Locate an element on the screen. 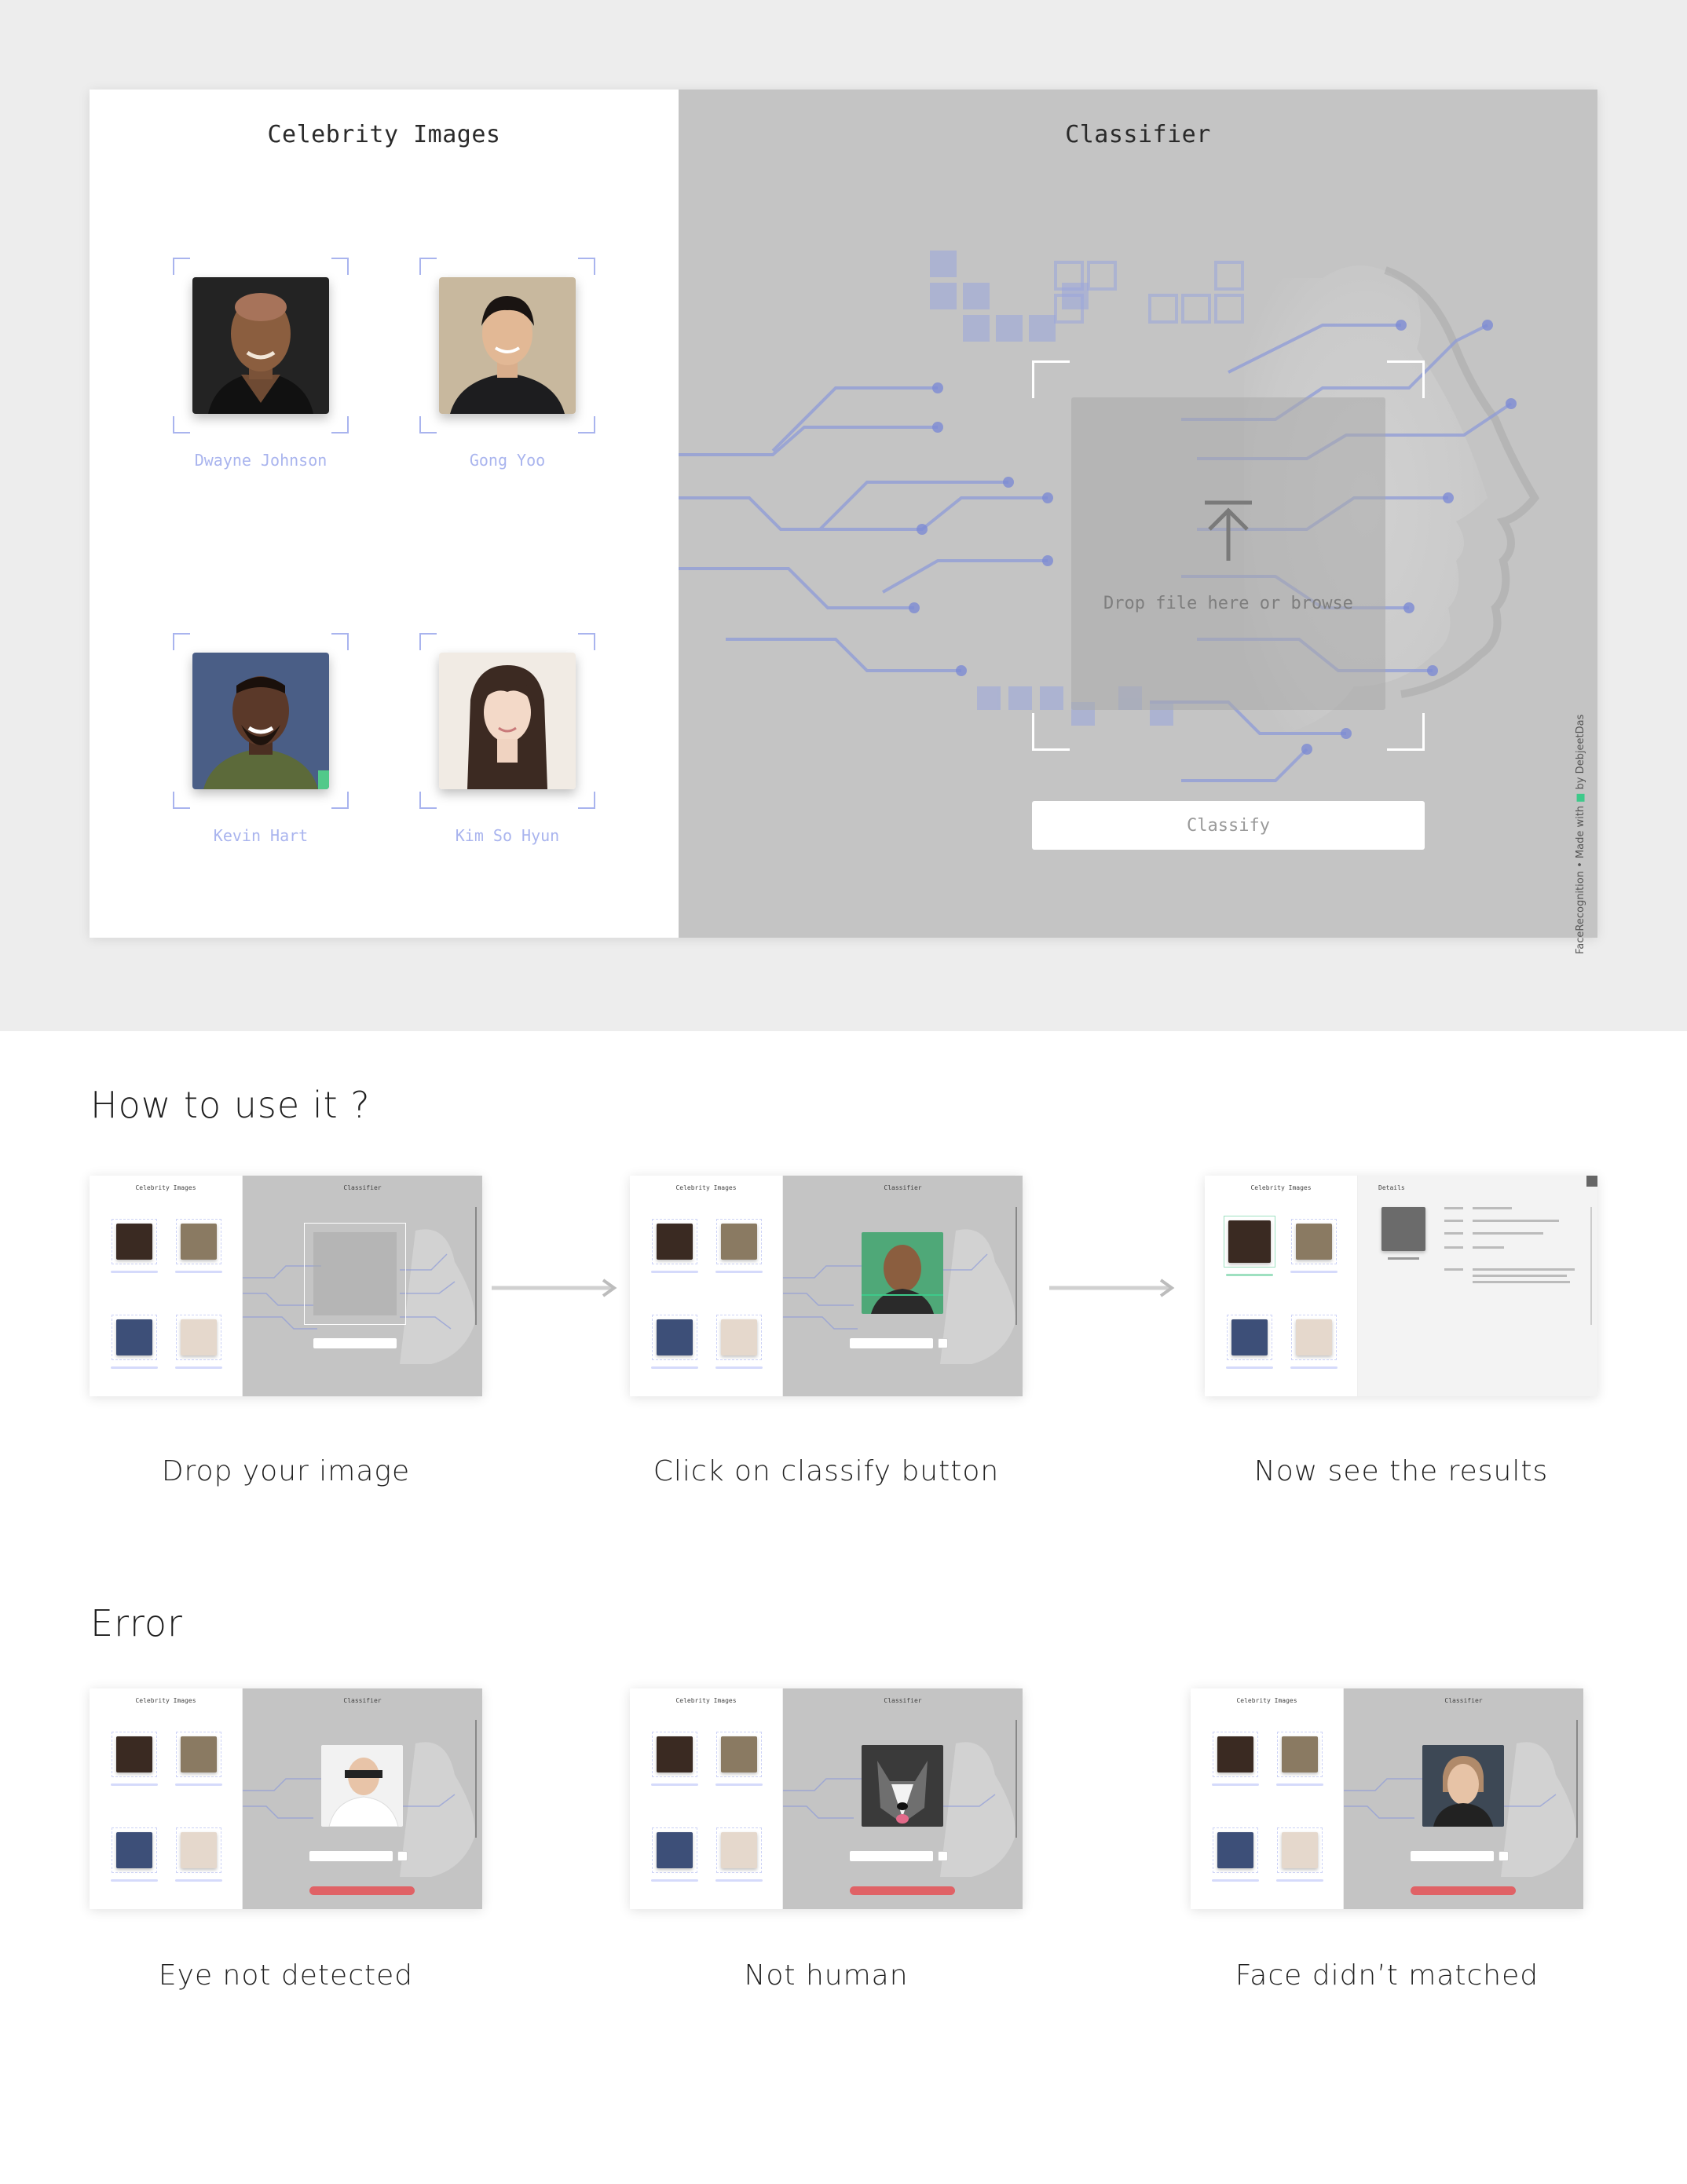 The image size is (1687, 2184). celebrity-name: Kevin Hart is located at coordinates (261, 835).